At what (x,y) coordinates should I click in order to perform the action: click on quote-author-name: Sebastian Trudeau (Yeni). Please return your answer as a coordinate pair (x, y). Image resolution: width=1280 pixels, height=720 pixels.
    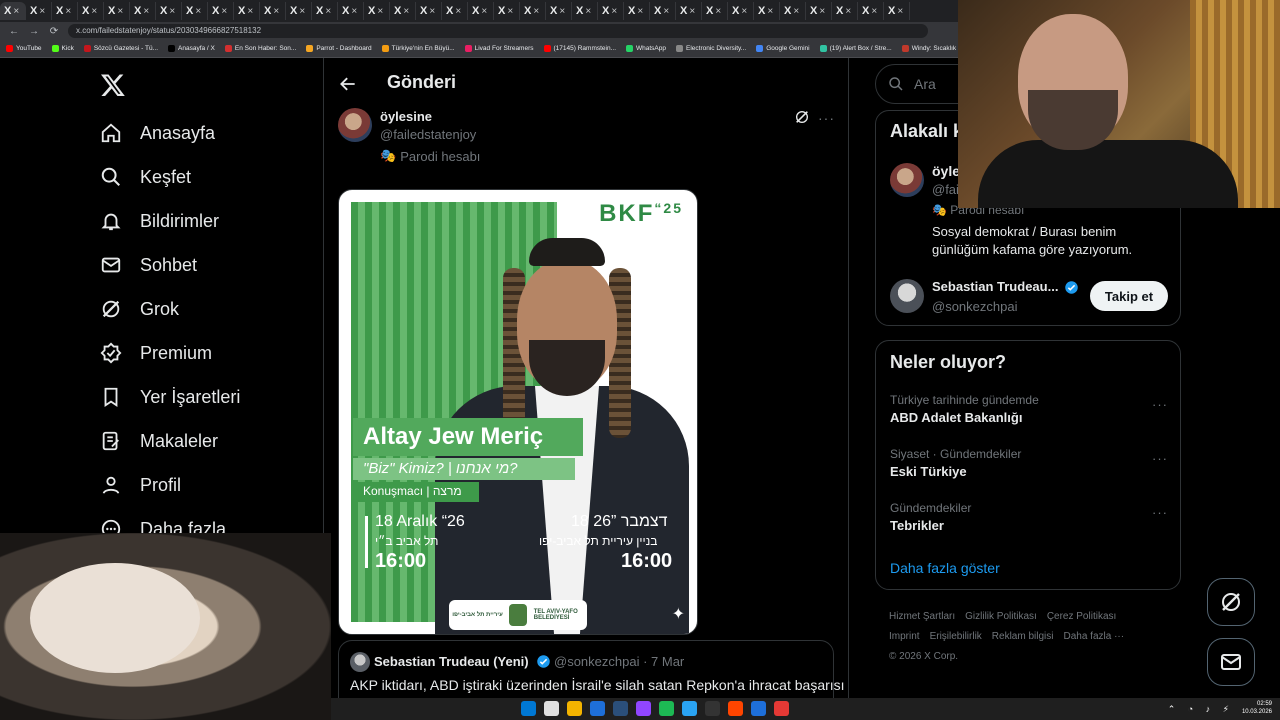
    Looking at the image, I should click on (451, 661).